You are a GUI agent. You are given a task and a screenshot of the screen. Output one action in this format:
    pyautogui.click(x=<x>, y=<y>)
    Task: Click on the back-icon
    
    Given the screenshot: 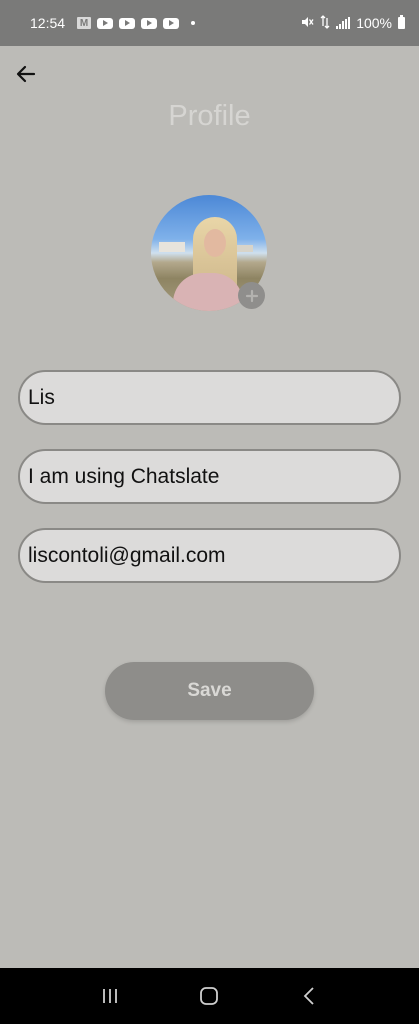 What is the action you would take?
    pyautogui.click(x=308, y=996)
    